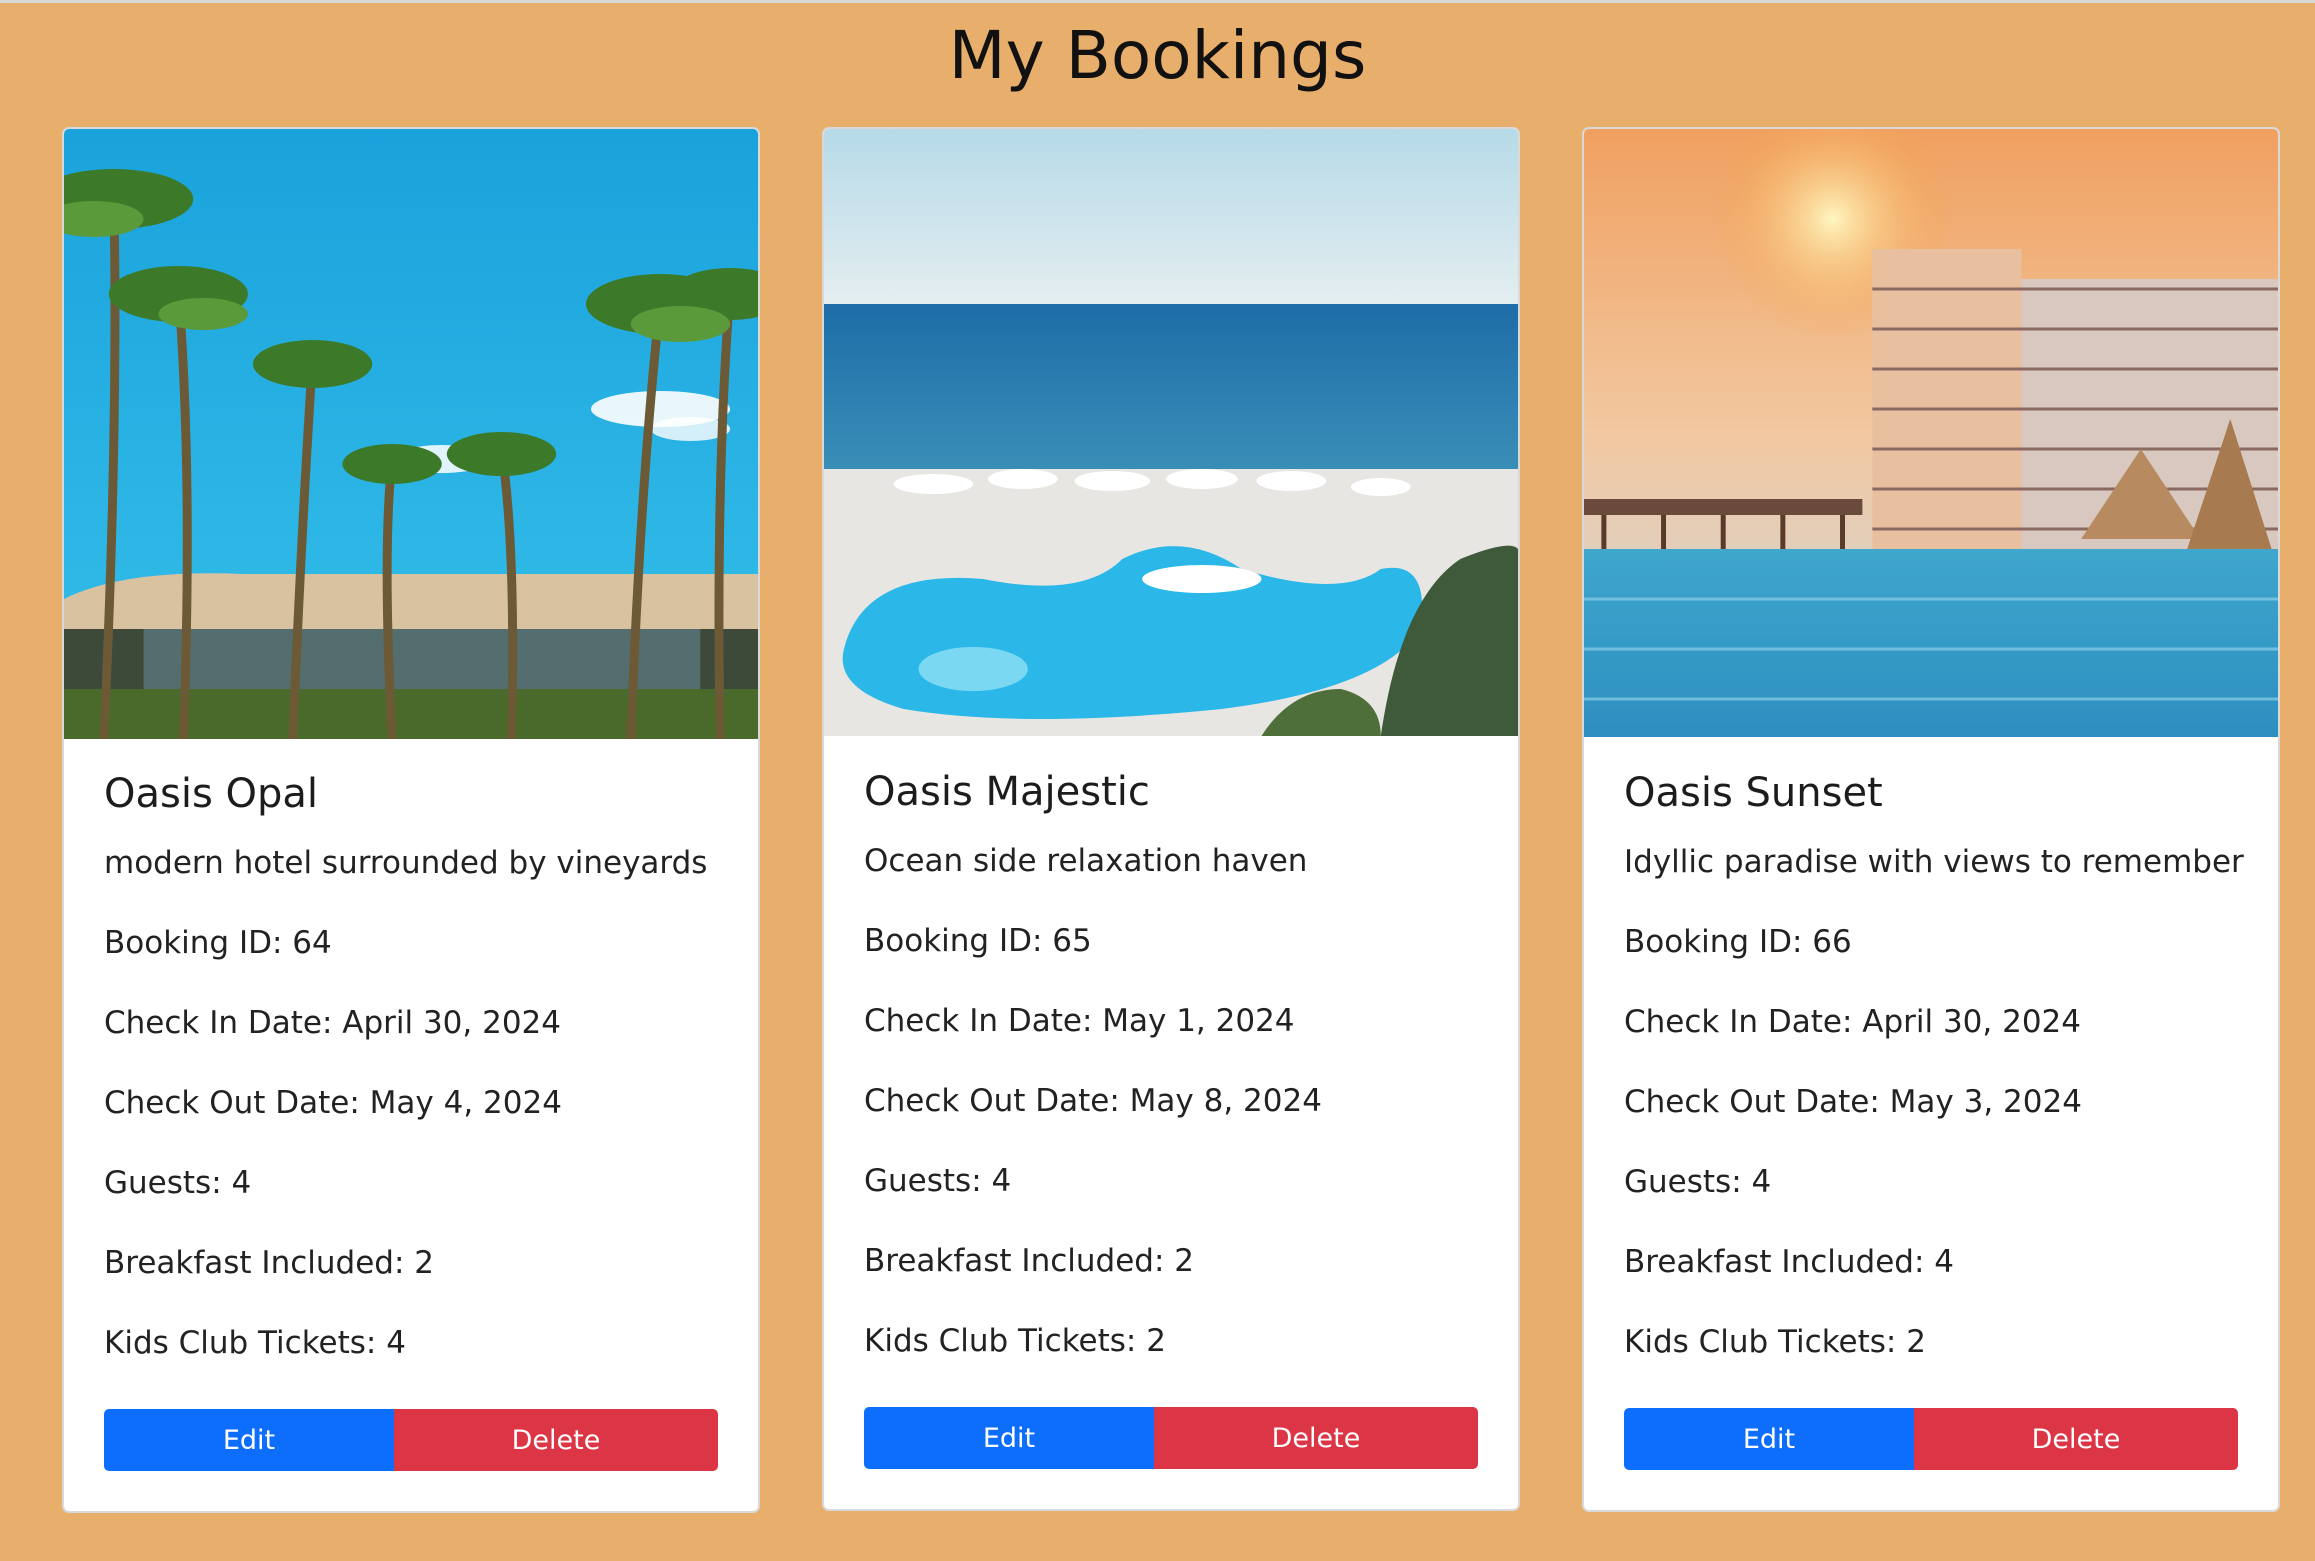 The height and width of the screenshot is (1561, 2315). Describe the element at coordinates (1931, 433) in the screenshot. I see `sunset-hotel-image` at that location.